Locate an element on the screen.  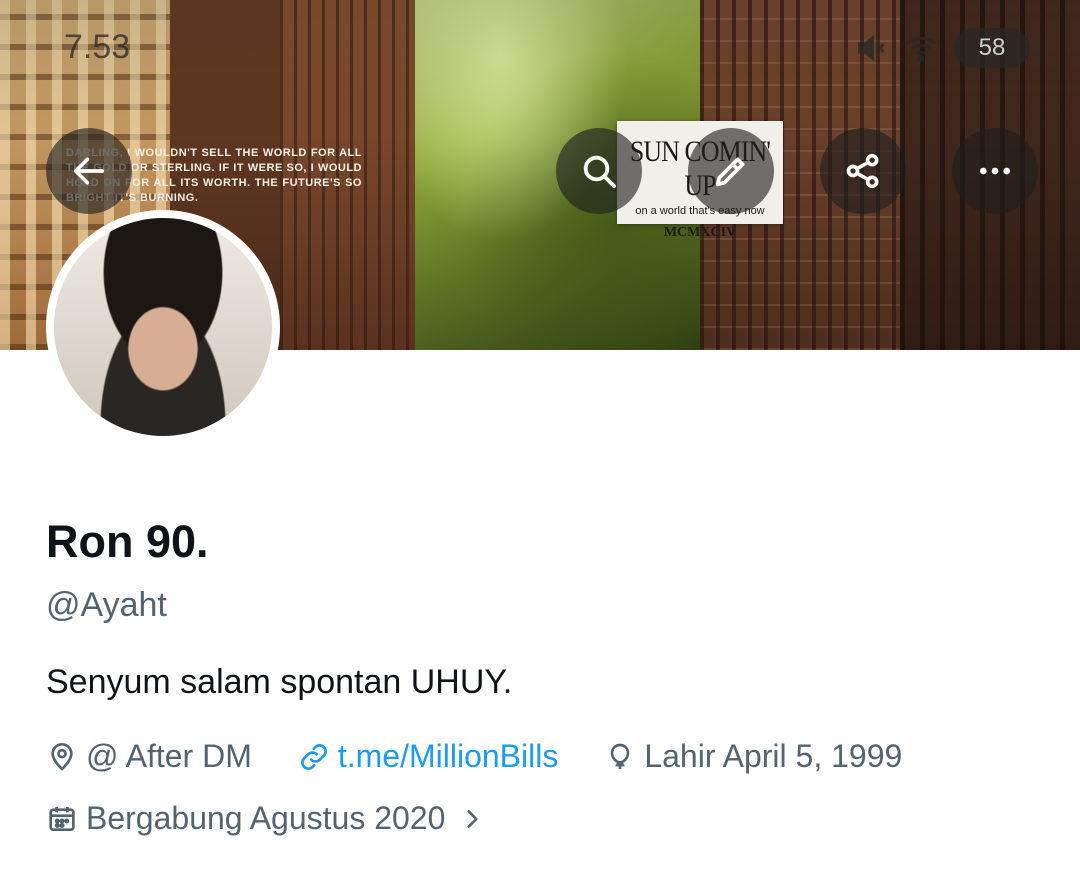
search-button is located at coordinates (599, 171).